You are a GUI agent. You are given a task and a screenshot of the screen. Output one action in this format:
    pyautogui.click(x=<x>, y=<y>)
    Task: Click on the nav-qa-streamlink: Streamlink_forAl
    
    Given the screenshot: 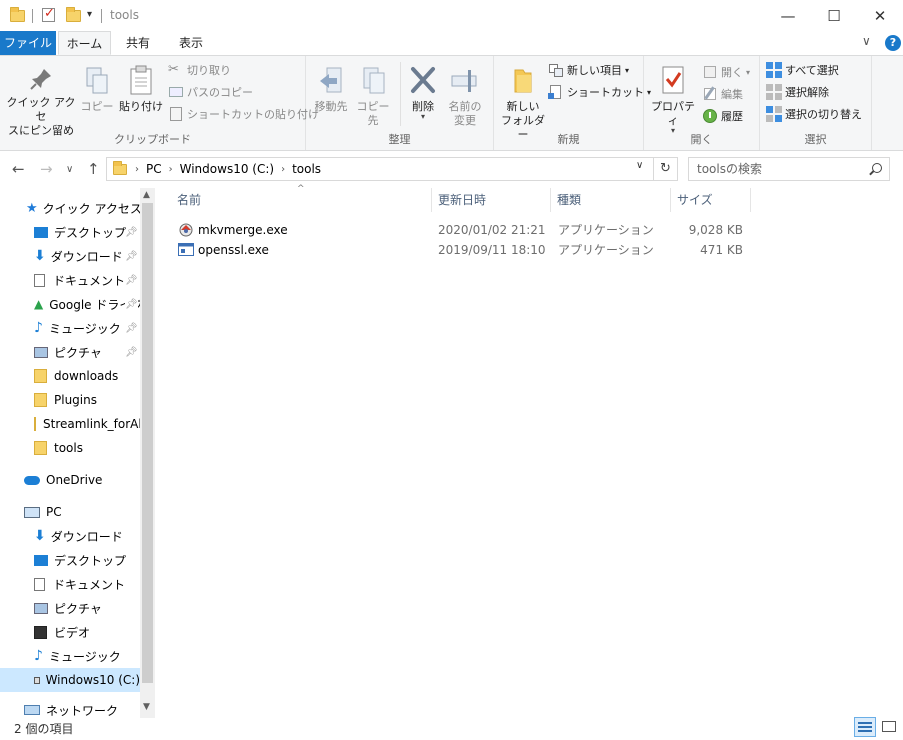 What is the action you would take?
    pyautogui.click(x=70, y=424)
    